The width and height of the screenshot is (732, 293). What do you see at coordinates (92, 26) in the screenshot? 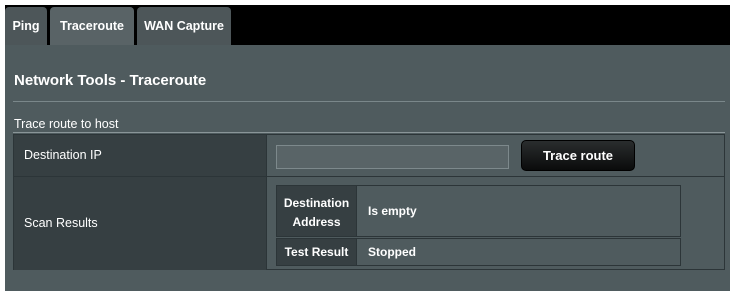
I see `tab-traceroute: Traceroute` at bounding box center [92, 26].